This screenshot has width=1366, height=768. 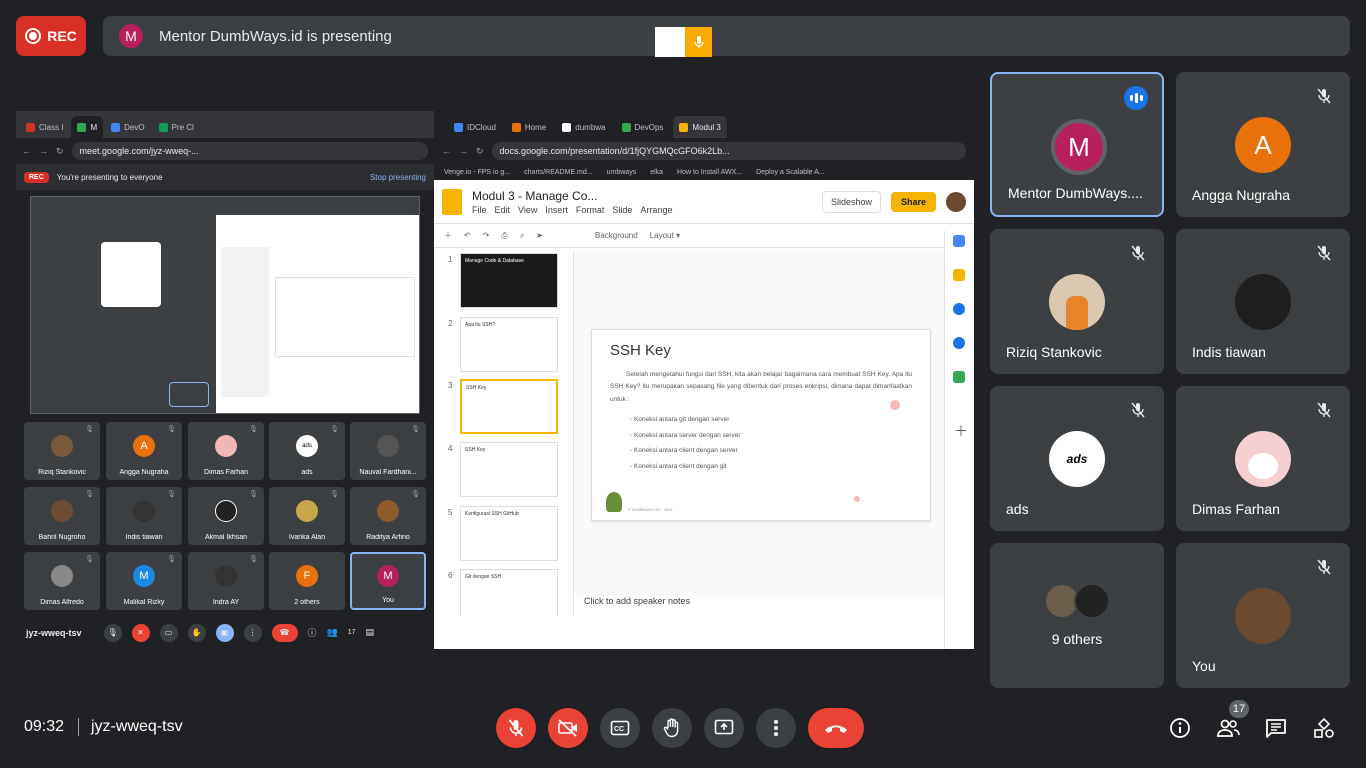 What do you see at coordinates (516, 728) in the screenshot?
I see `mic-toggle-button` at bounding box center [516, 728].